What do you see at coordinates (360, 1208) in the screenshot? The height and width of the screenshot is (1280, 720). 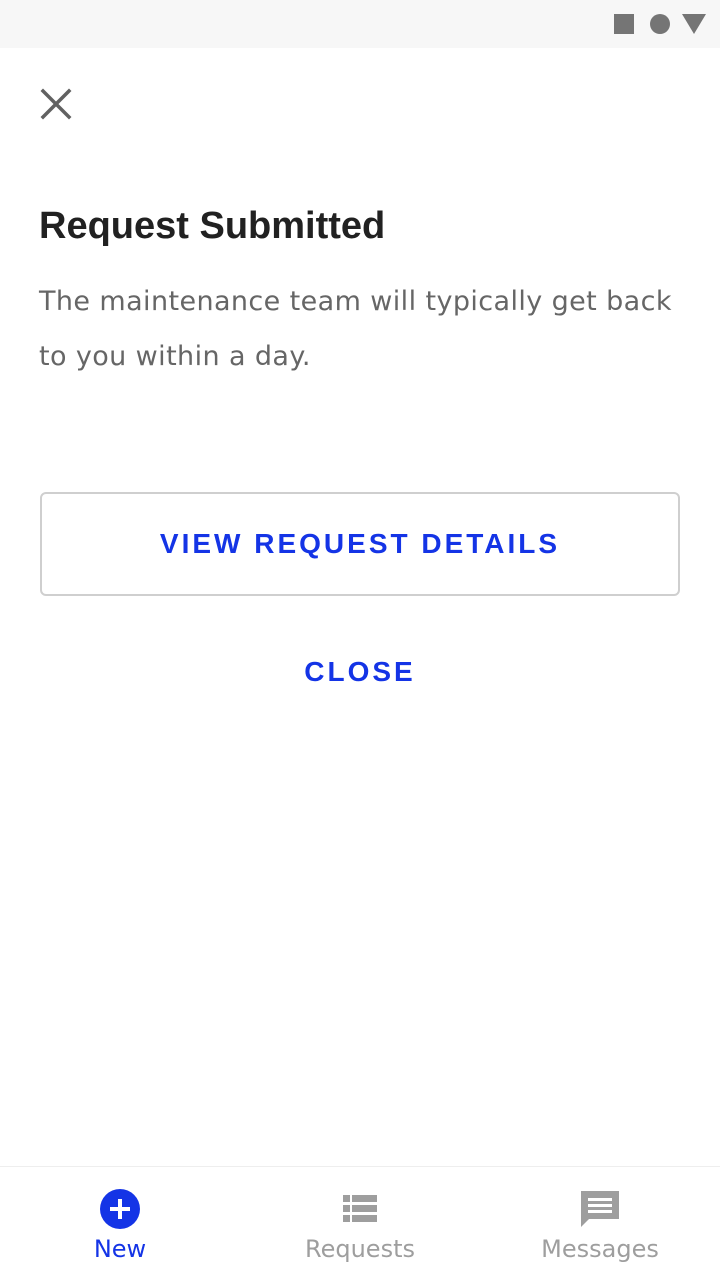 I see `list-icon` at bounding box center [360, 1208].